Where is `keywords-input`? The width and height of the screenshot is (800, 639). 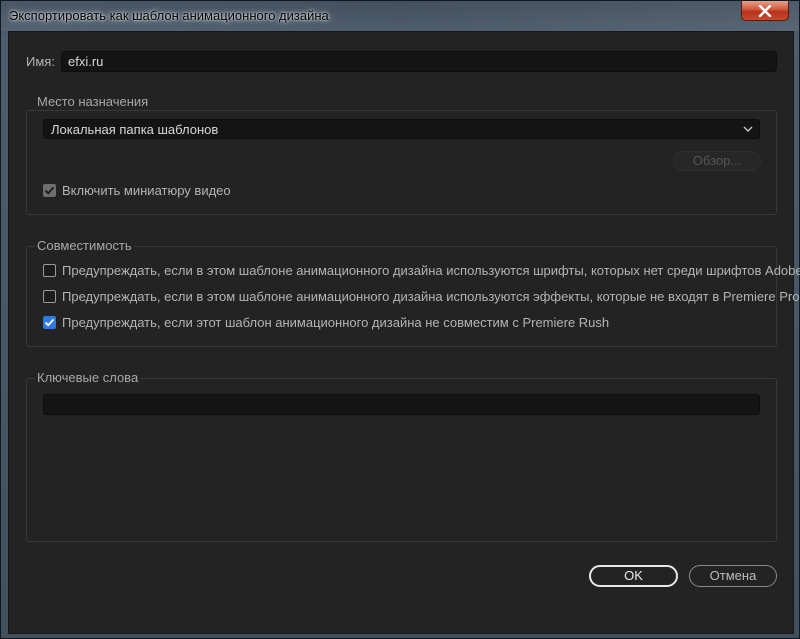 keywords-input is located at coordinates (401, 404).